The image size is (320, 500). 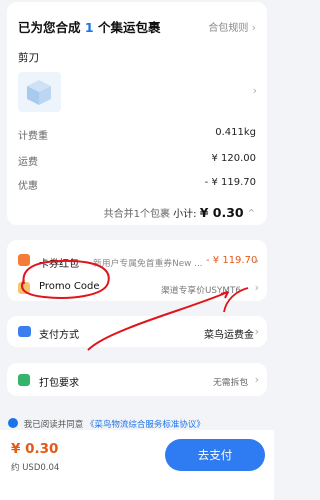 I want to click on row-label: 优惠, so click(x=28, y=186).